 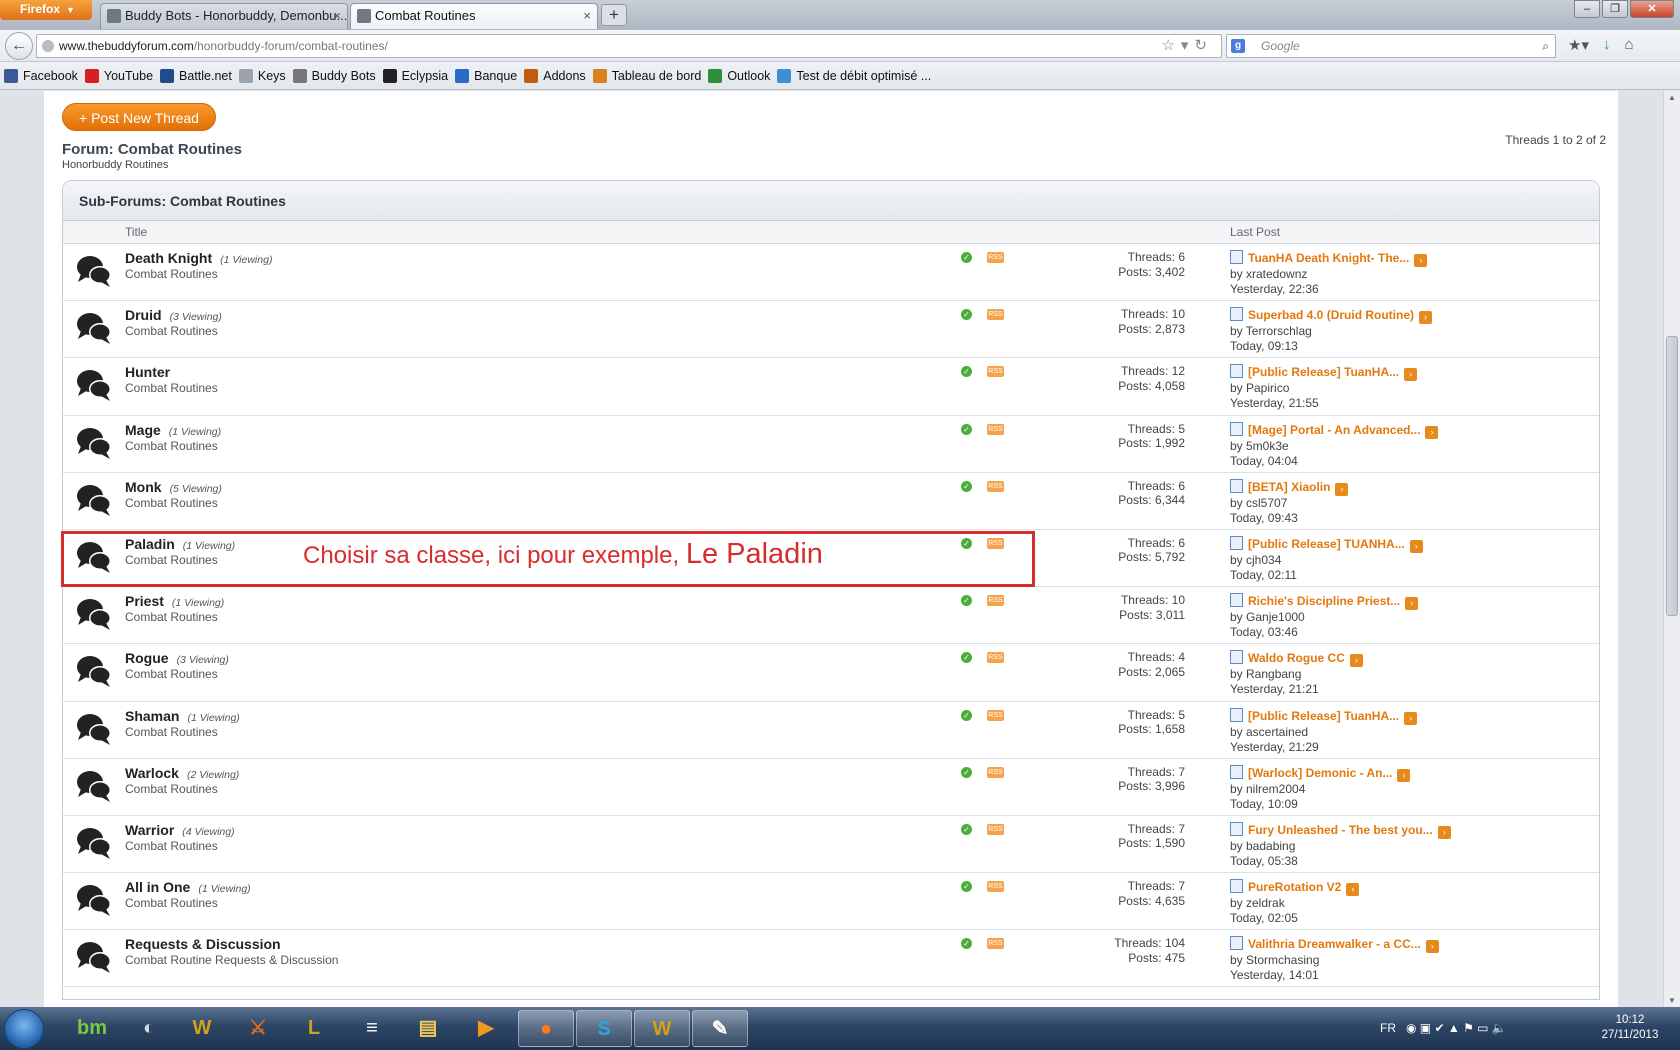 I want to click on forum-name-link: Requests & Discussion, so click(x=207, y=944).